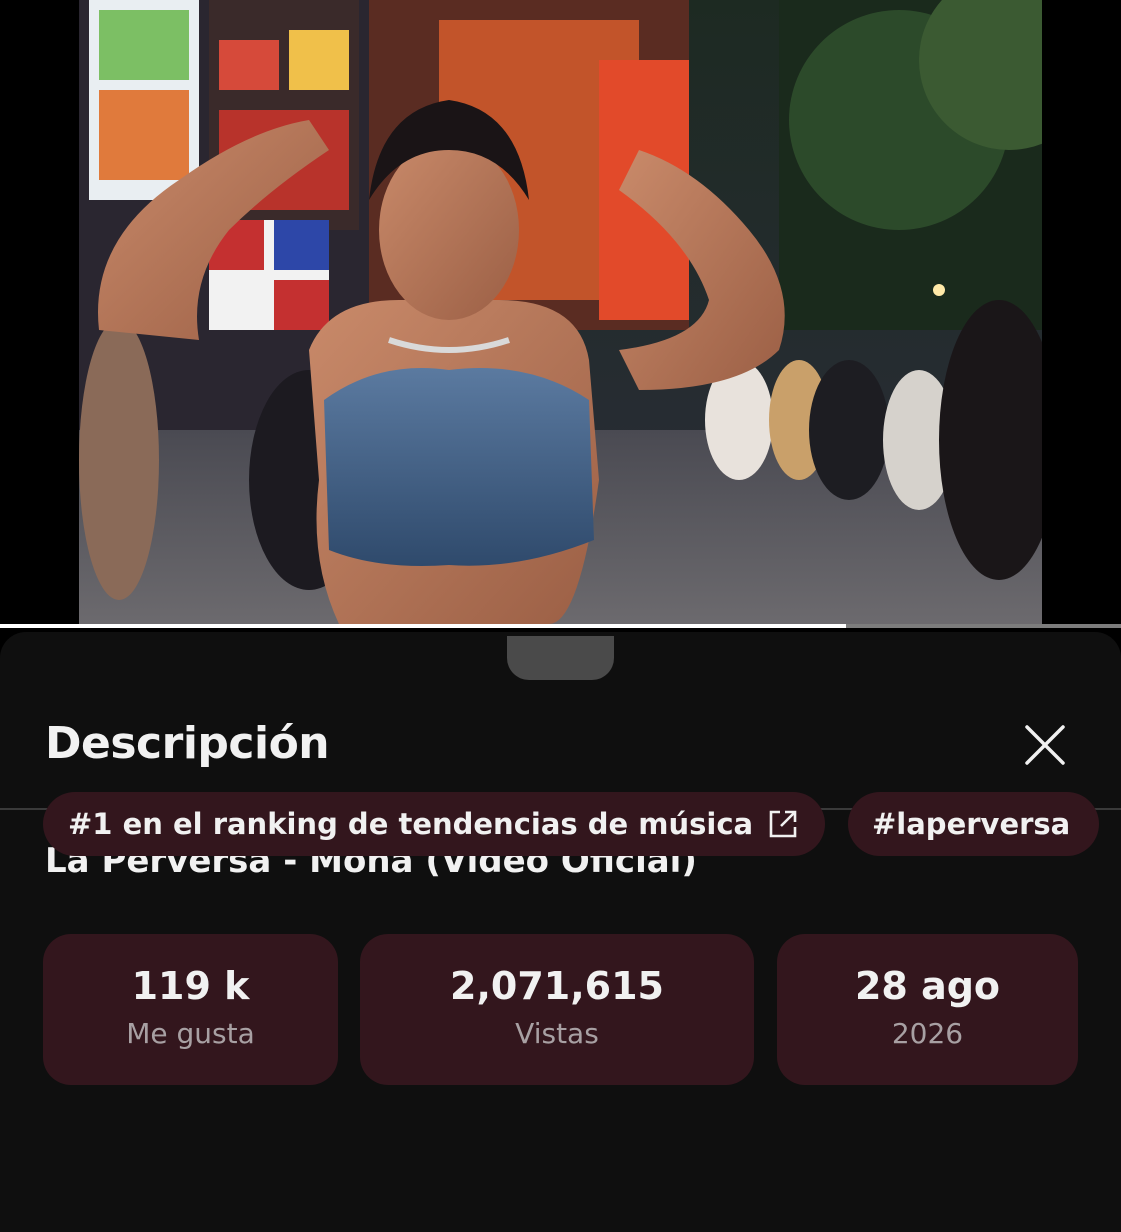 The image size is (1121, 1232). Describe the element at coordinates (783, 824) in the screenshot. I see `external-link-icon` at that location.